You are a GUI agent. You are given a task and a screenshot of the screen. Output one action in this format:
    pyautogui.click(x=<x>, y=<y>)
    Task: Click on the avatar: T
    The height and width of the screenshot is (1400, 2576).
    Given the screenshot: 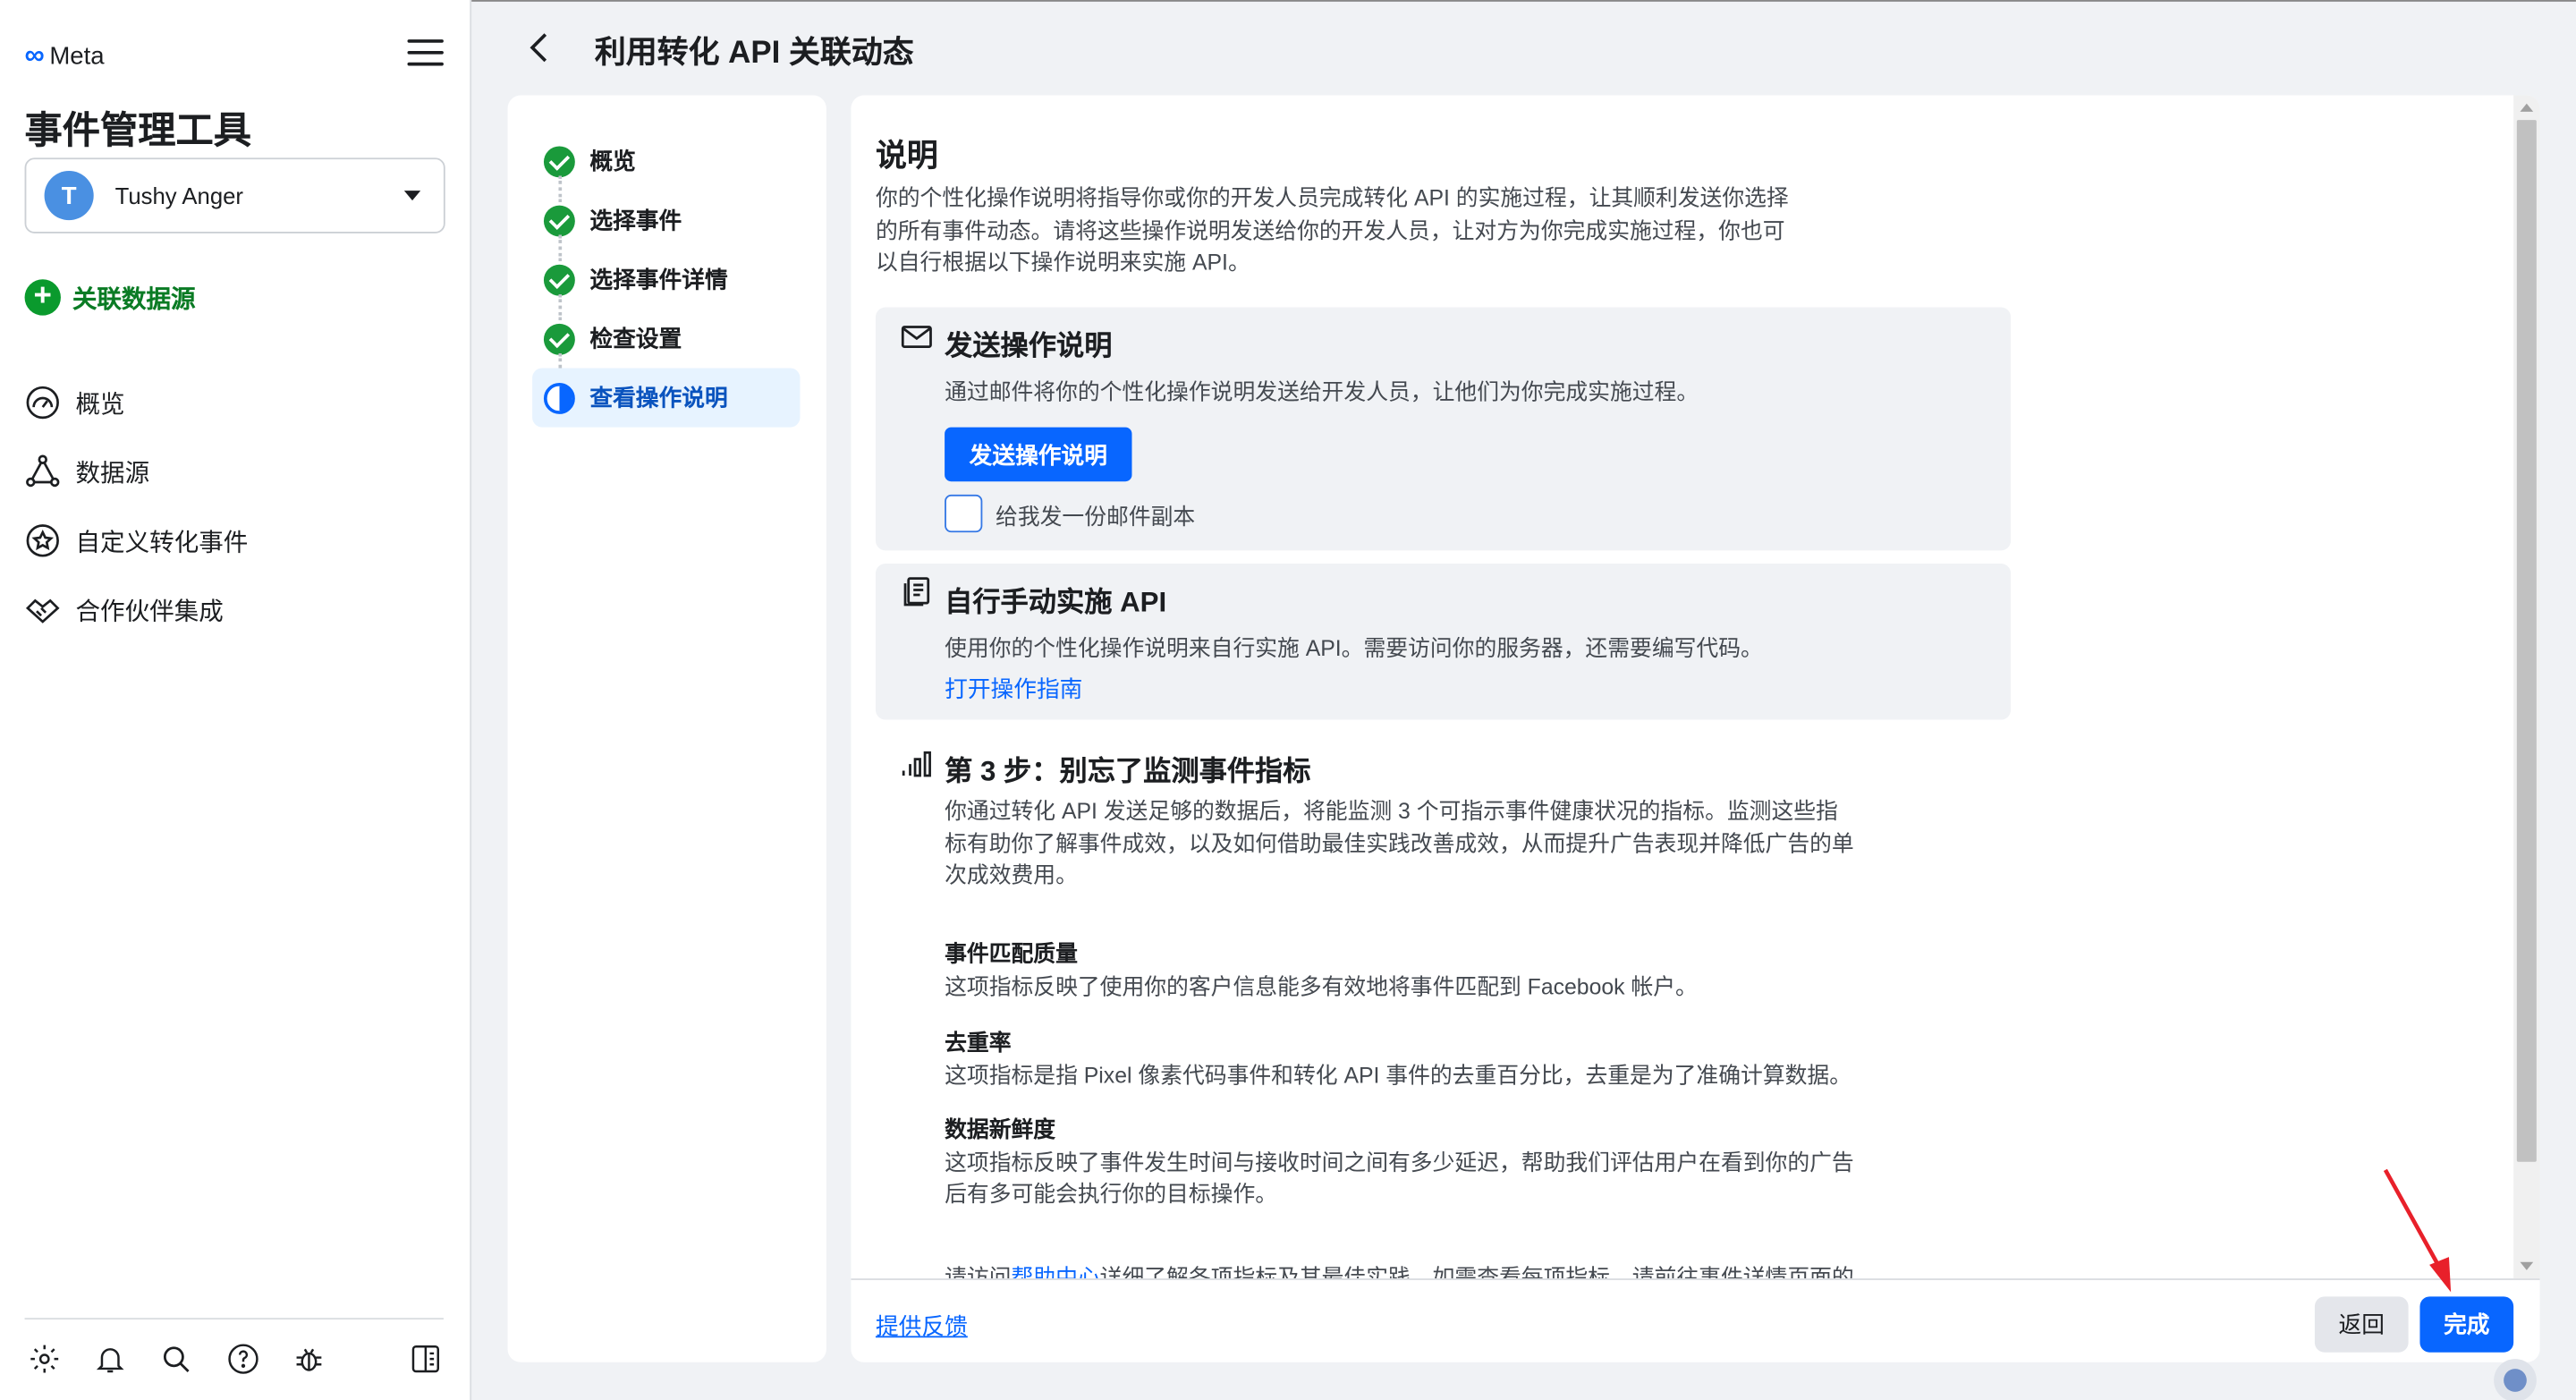 What is the action you would take?
    pyautogui.click(x=69, y=196)
    